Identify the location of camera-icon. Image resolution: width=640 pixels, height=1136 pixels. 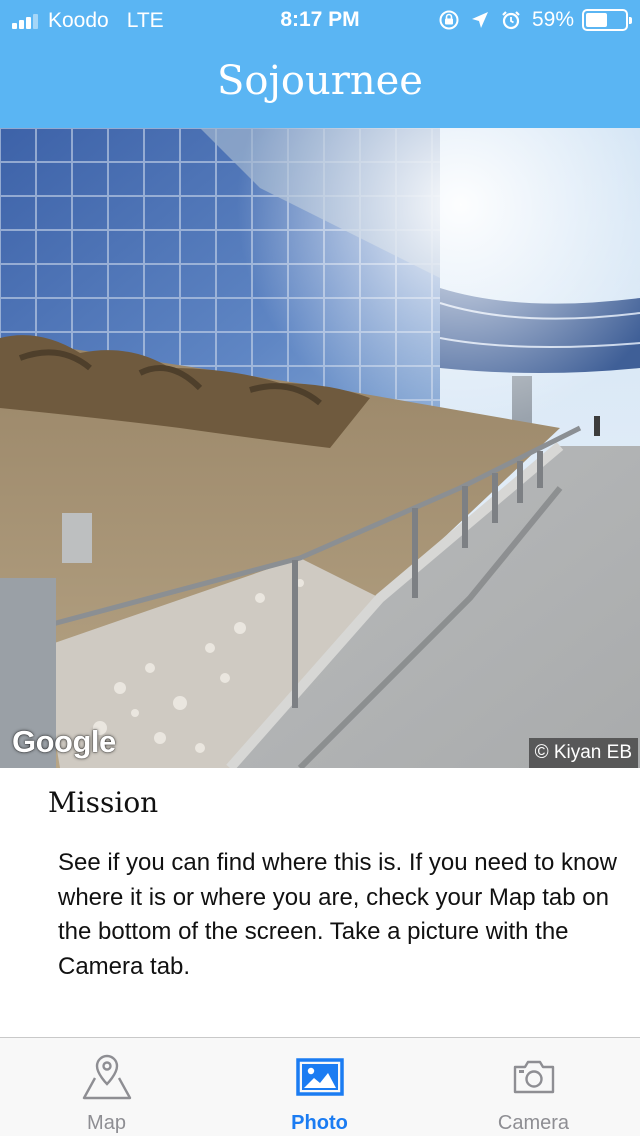
(534, 1077).